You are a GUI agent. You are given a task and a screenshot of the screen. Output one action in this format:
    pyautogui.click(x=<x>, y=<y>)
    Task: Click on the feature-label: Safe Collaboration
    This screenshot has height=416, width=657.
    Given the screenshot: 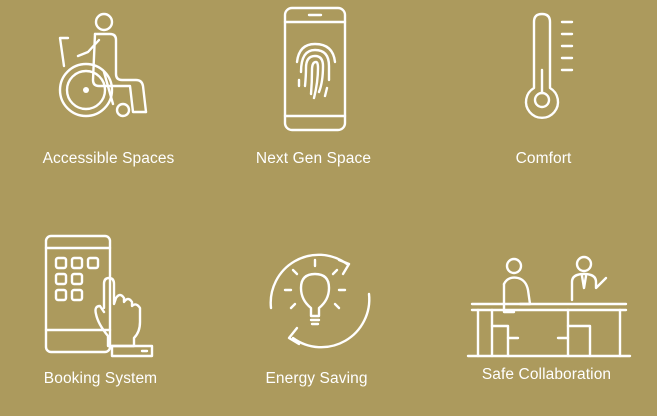 What is the action you would take?
    pyautogui.click(x=546, y=374)
    